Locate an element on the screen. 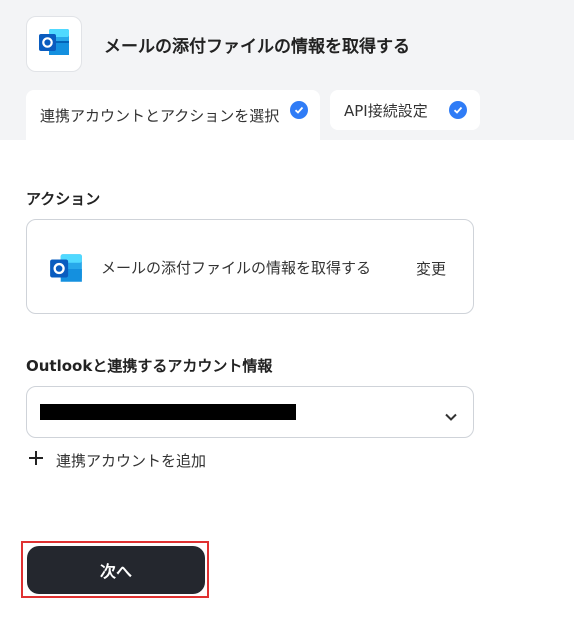 This screenshot has height=624, width=574. next-button-highlight: 次へ is located at coordinates (115, 569).